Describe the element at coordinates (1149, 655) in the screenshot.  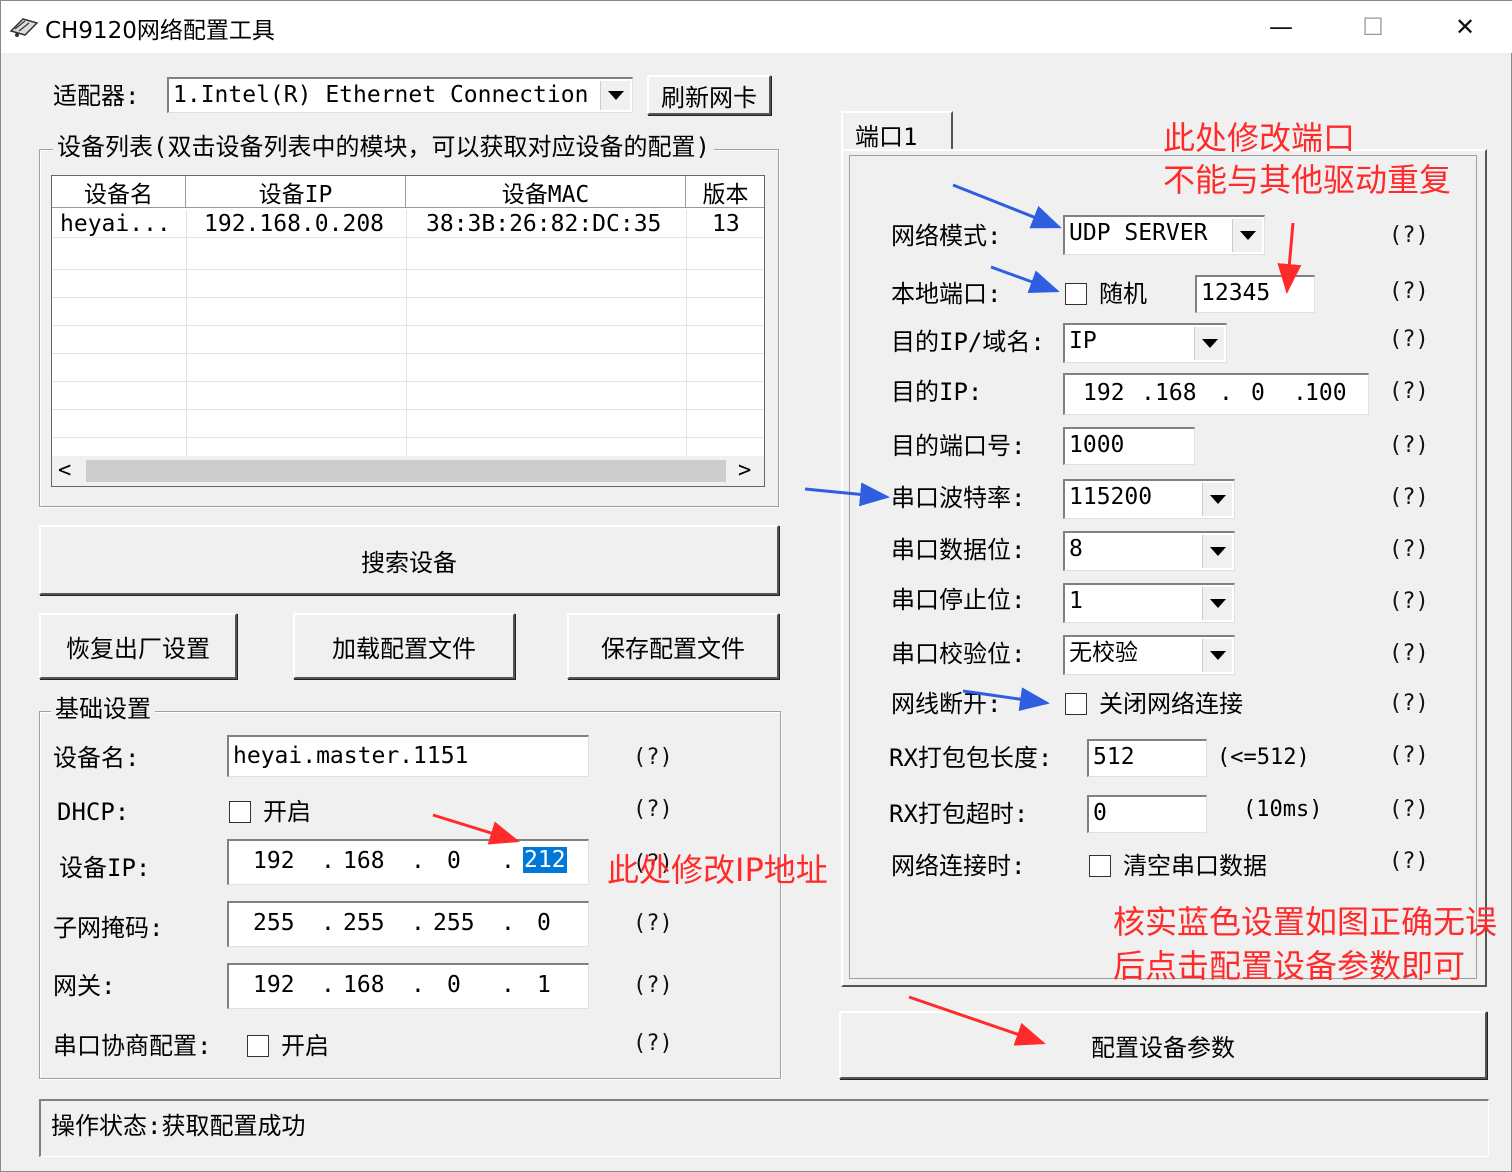
I see `parity-select: 无校验` at that location.